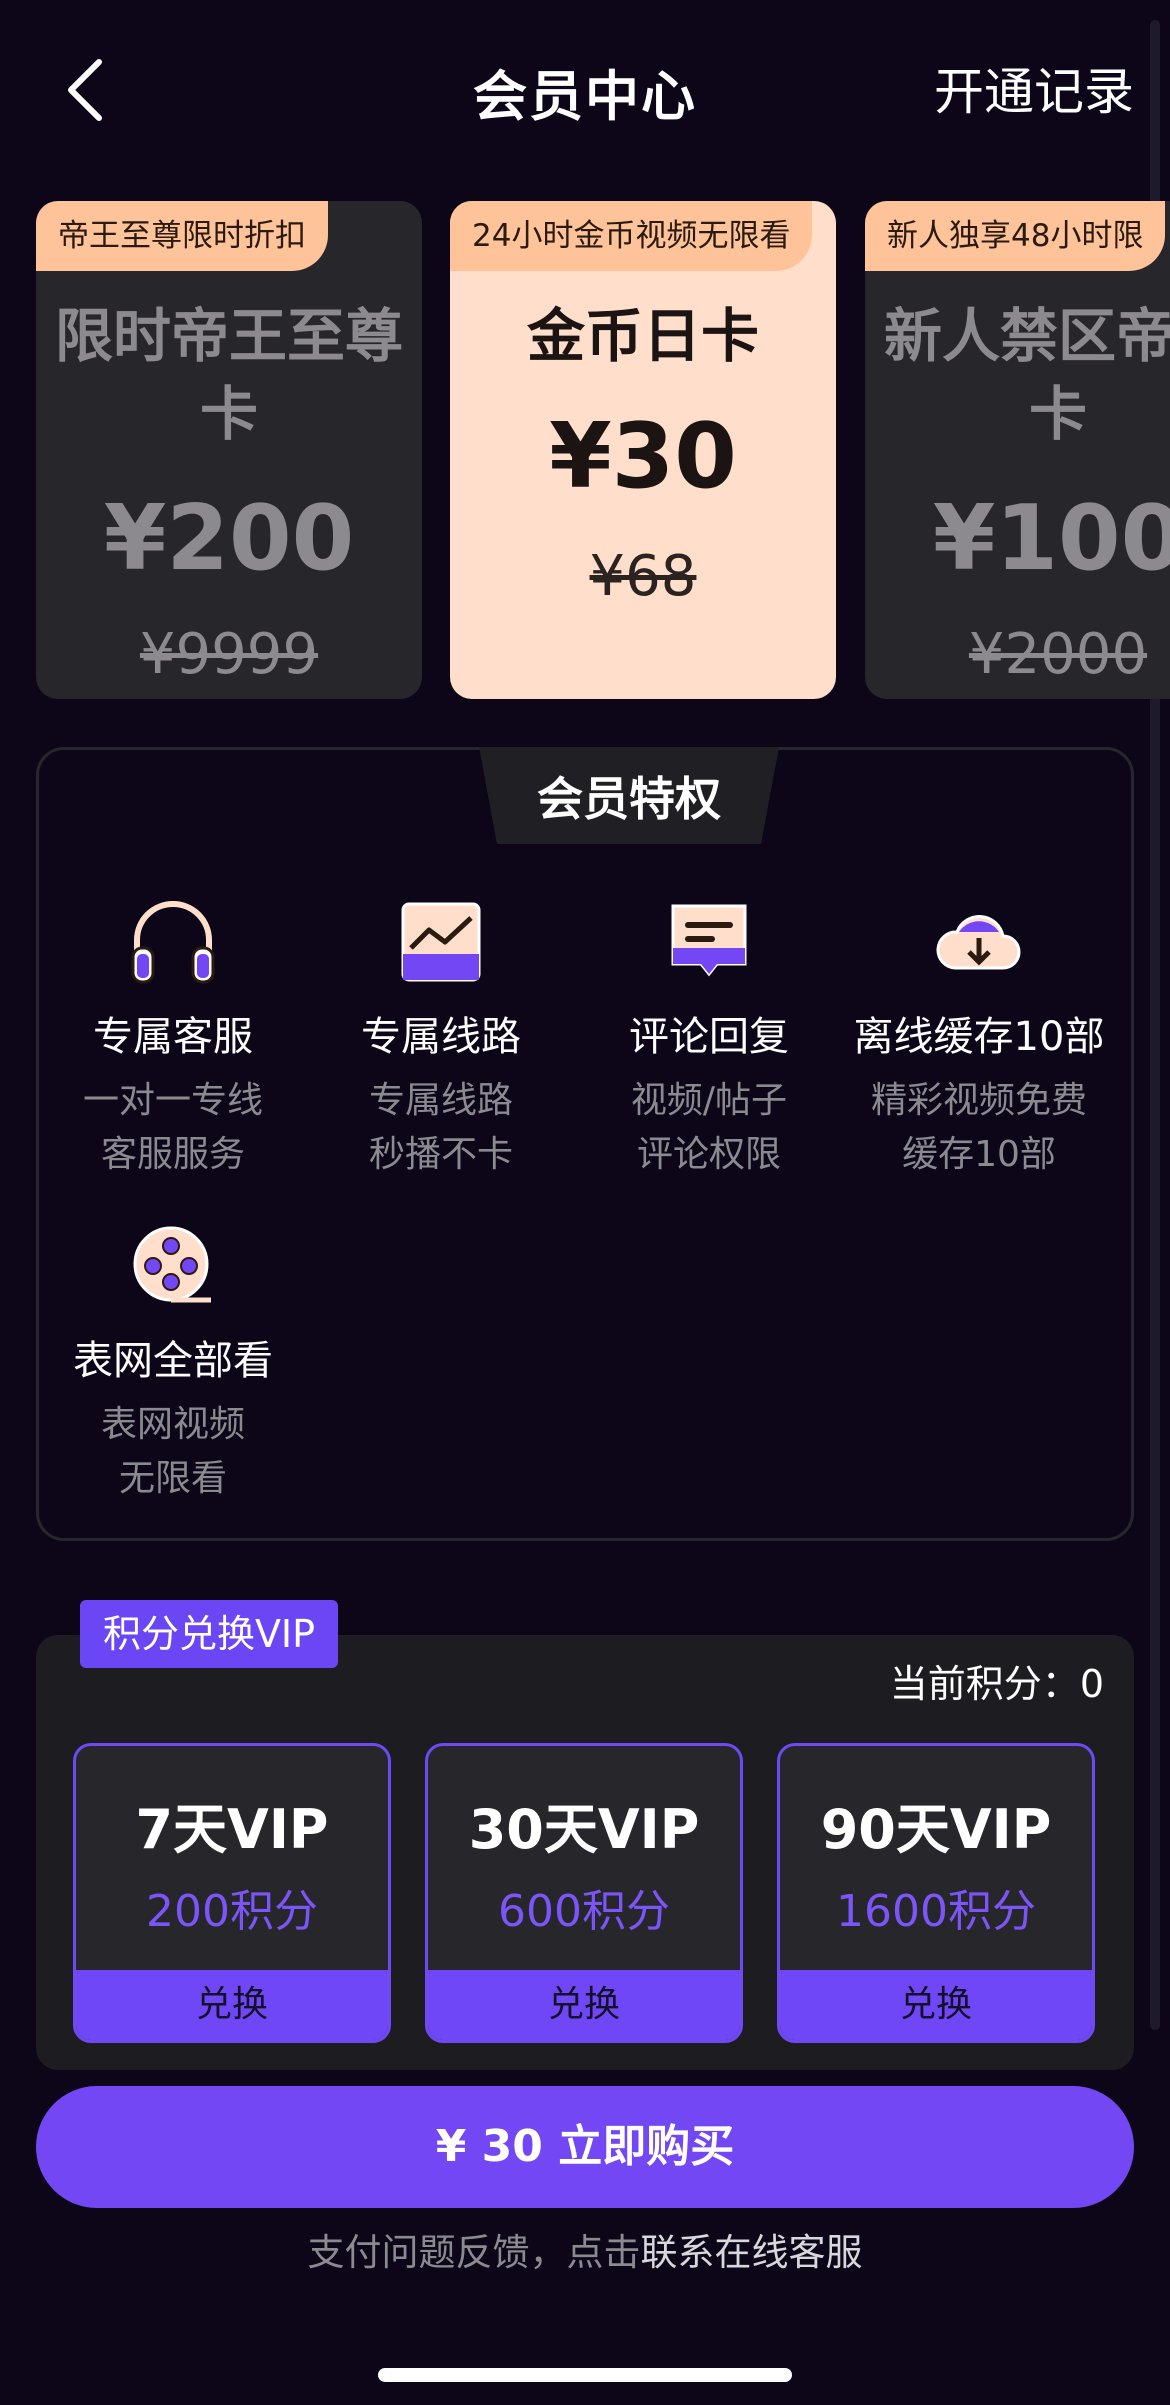  I want to click on card-name: 新人禁区帝王卡, so click(1026, 375).